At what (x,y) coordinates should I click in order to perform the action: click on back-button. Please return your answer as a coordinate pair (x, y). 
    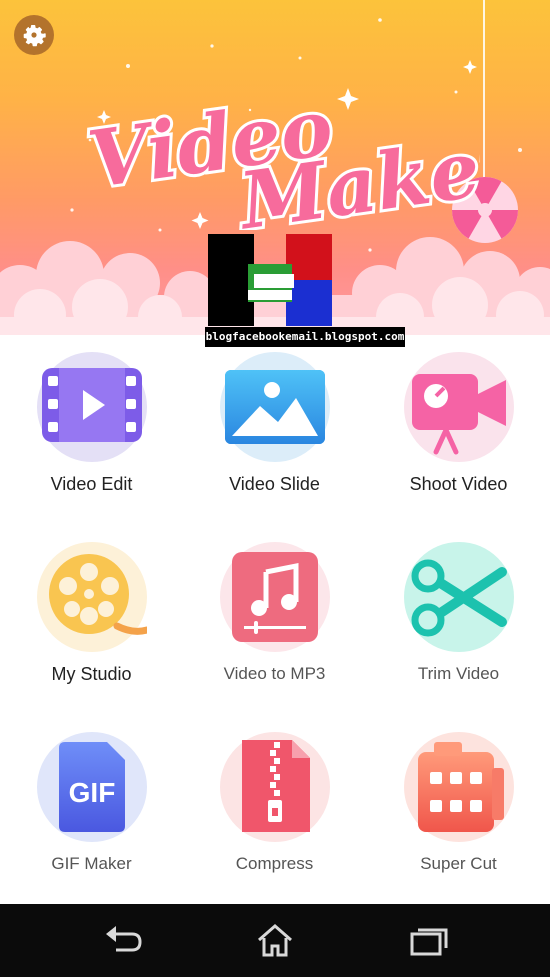
    Looking at the image, I should click on (124, 940).